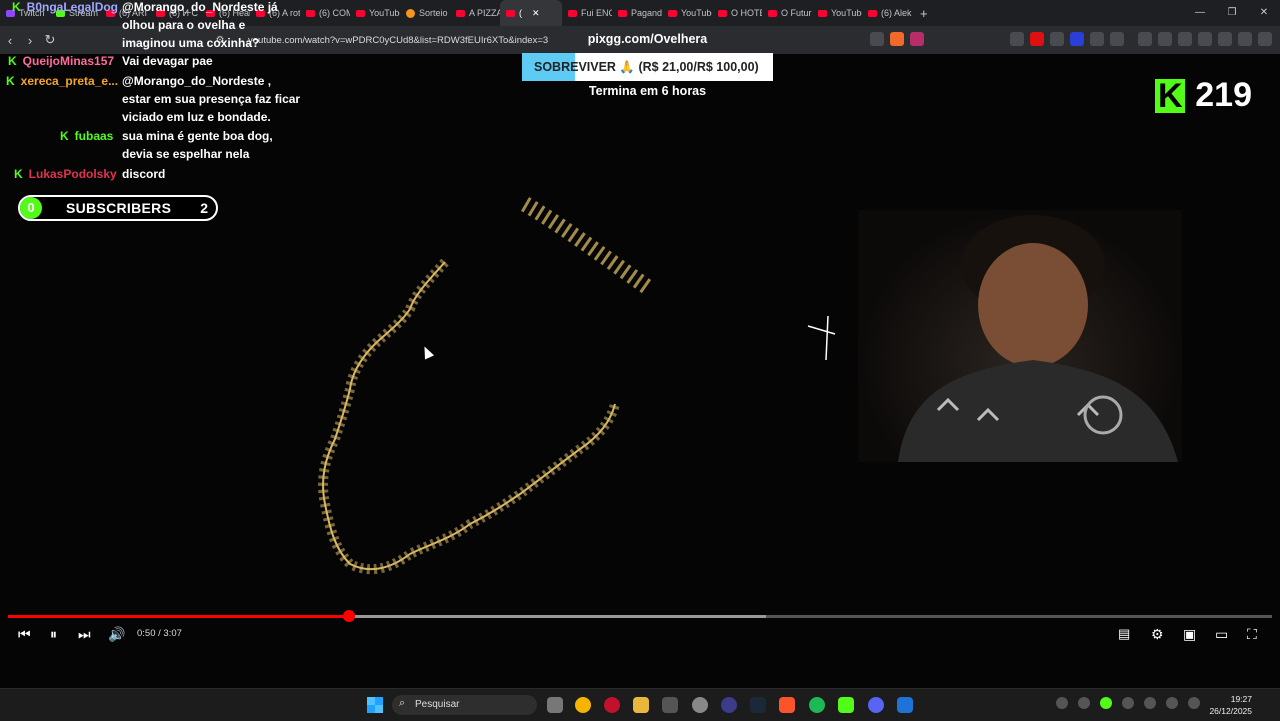 The image size is (1280, 721). I want to click on played-bar, so click(179, 616).